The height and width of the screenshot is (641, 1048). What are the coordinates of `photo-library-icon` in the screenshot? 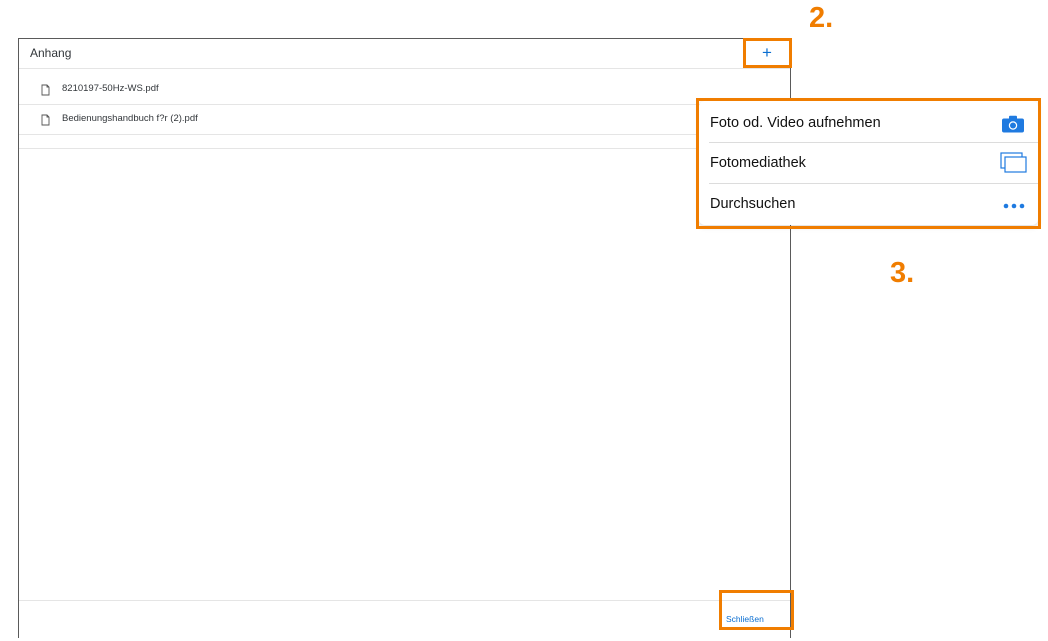 It's located at (1013, 162).